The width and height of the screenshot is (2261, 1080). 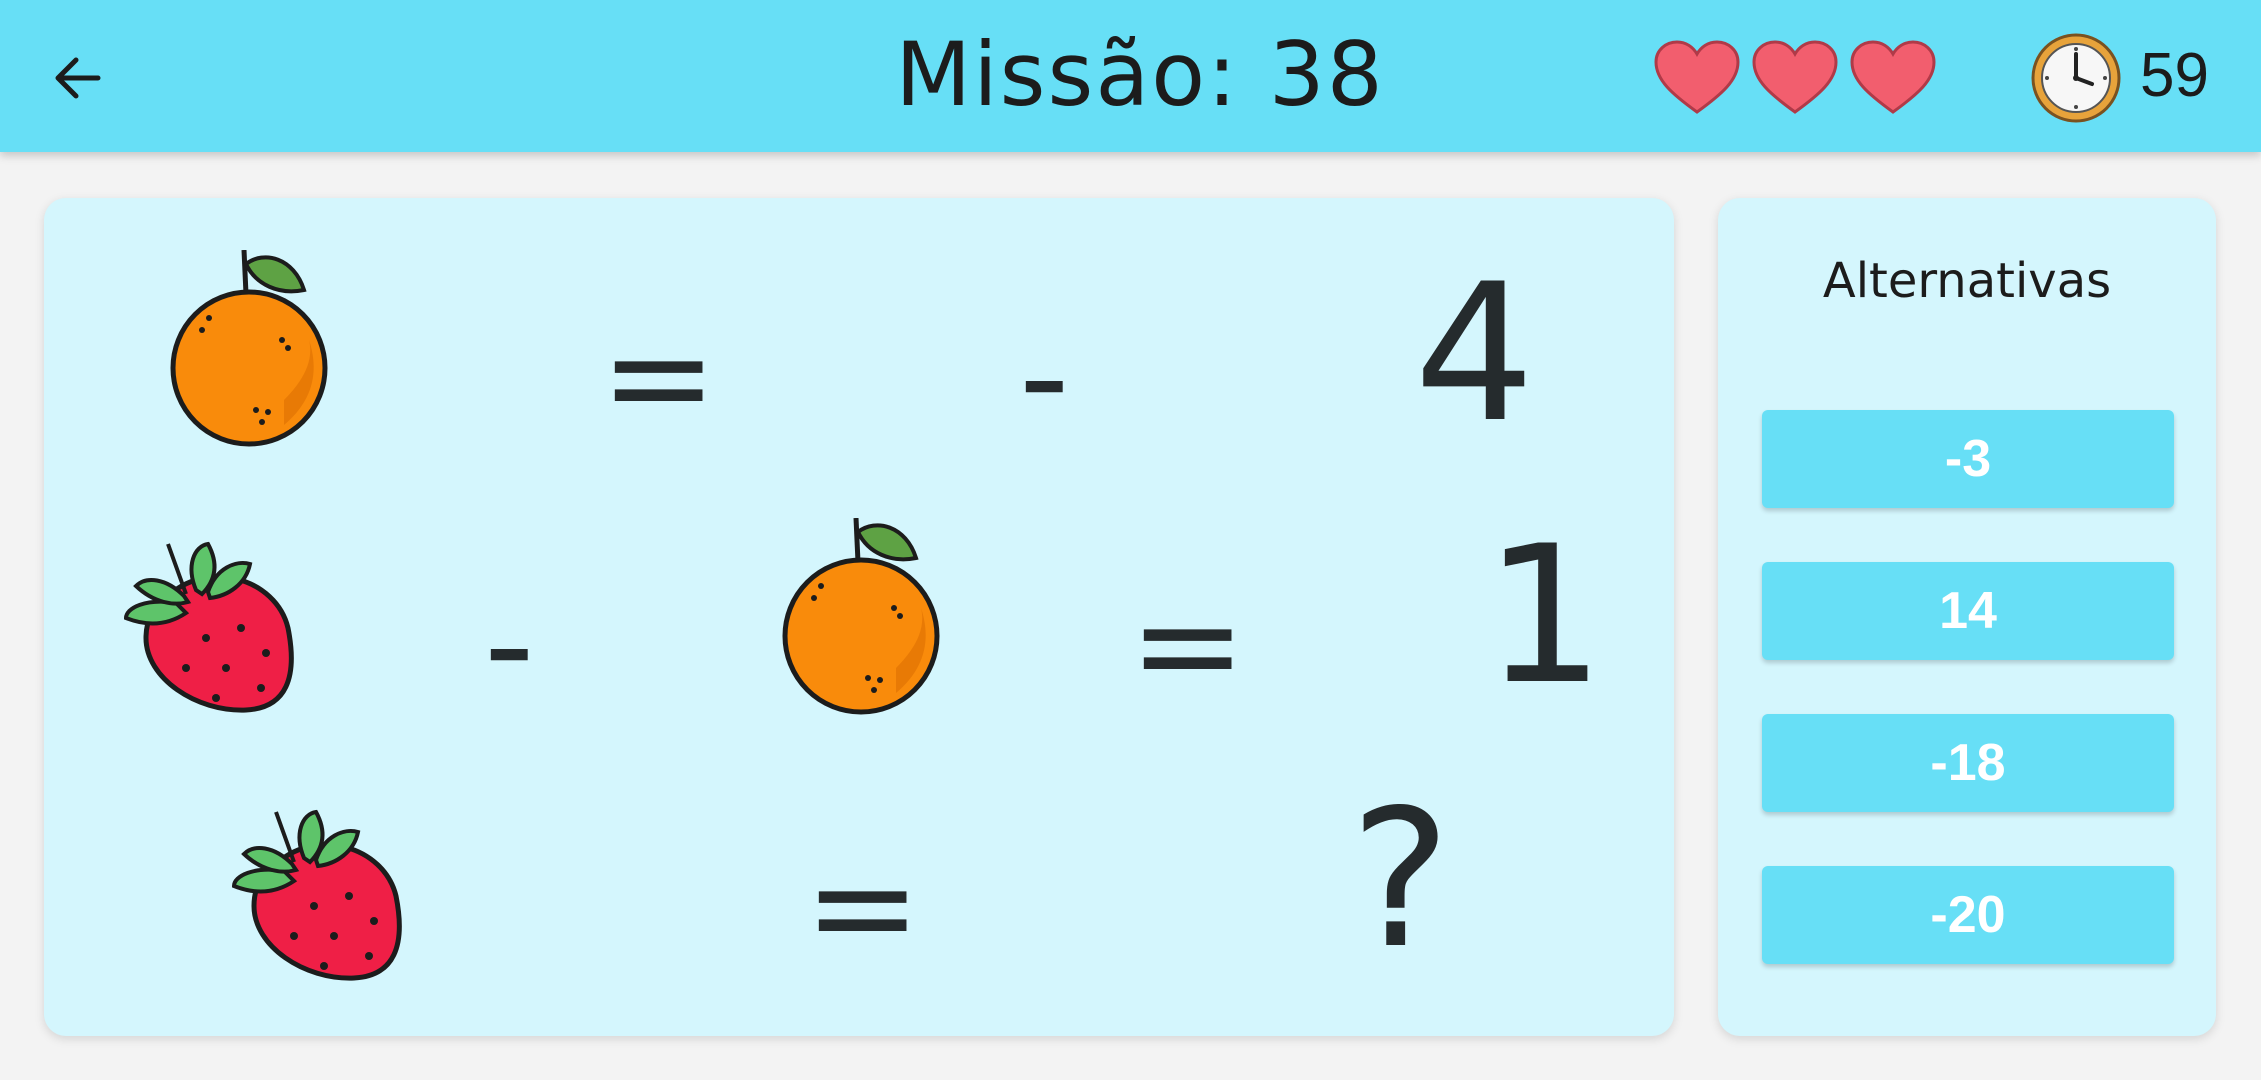 I want to click on lives-indicator, so click(x=1795, y=78).